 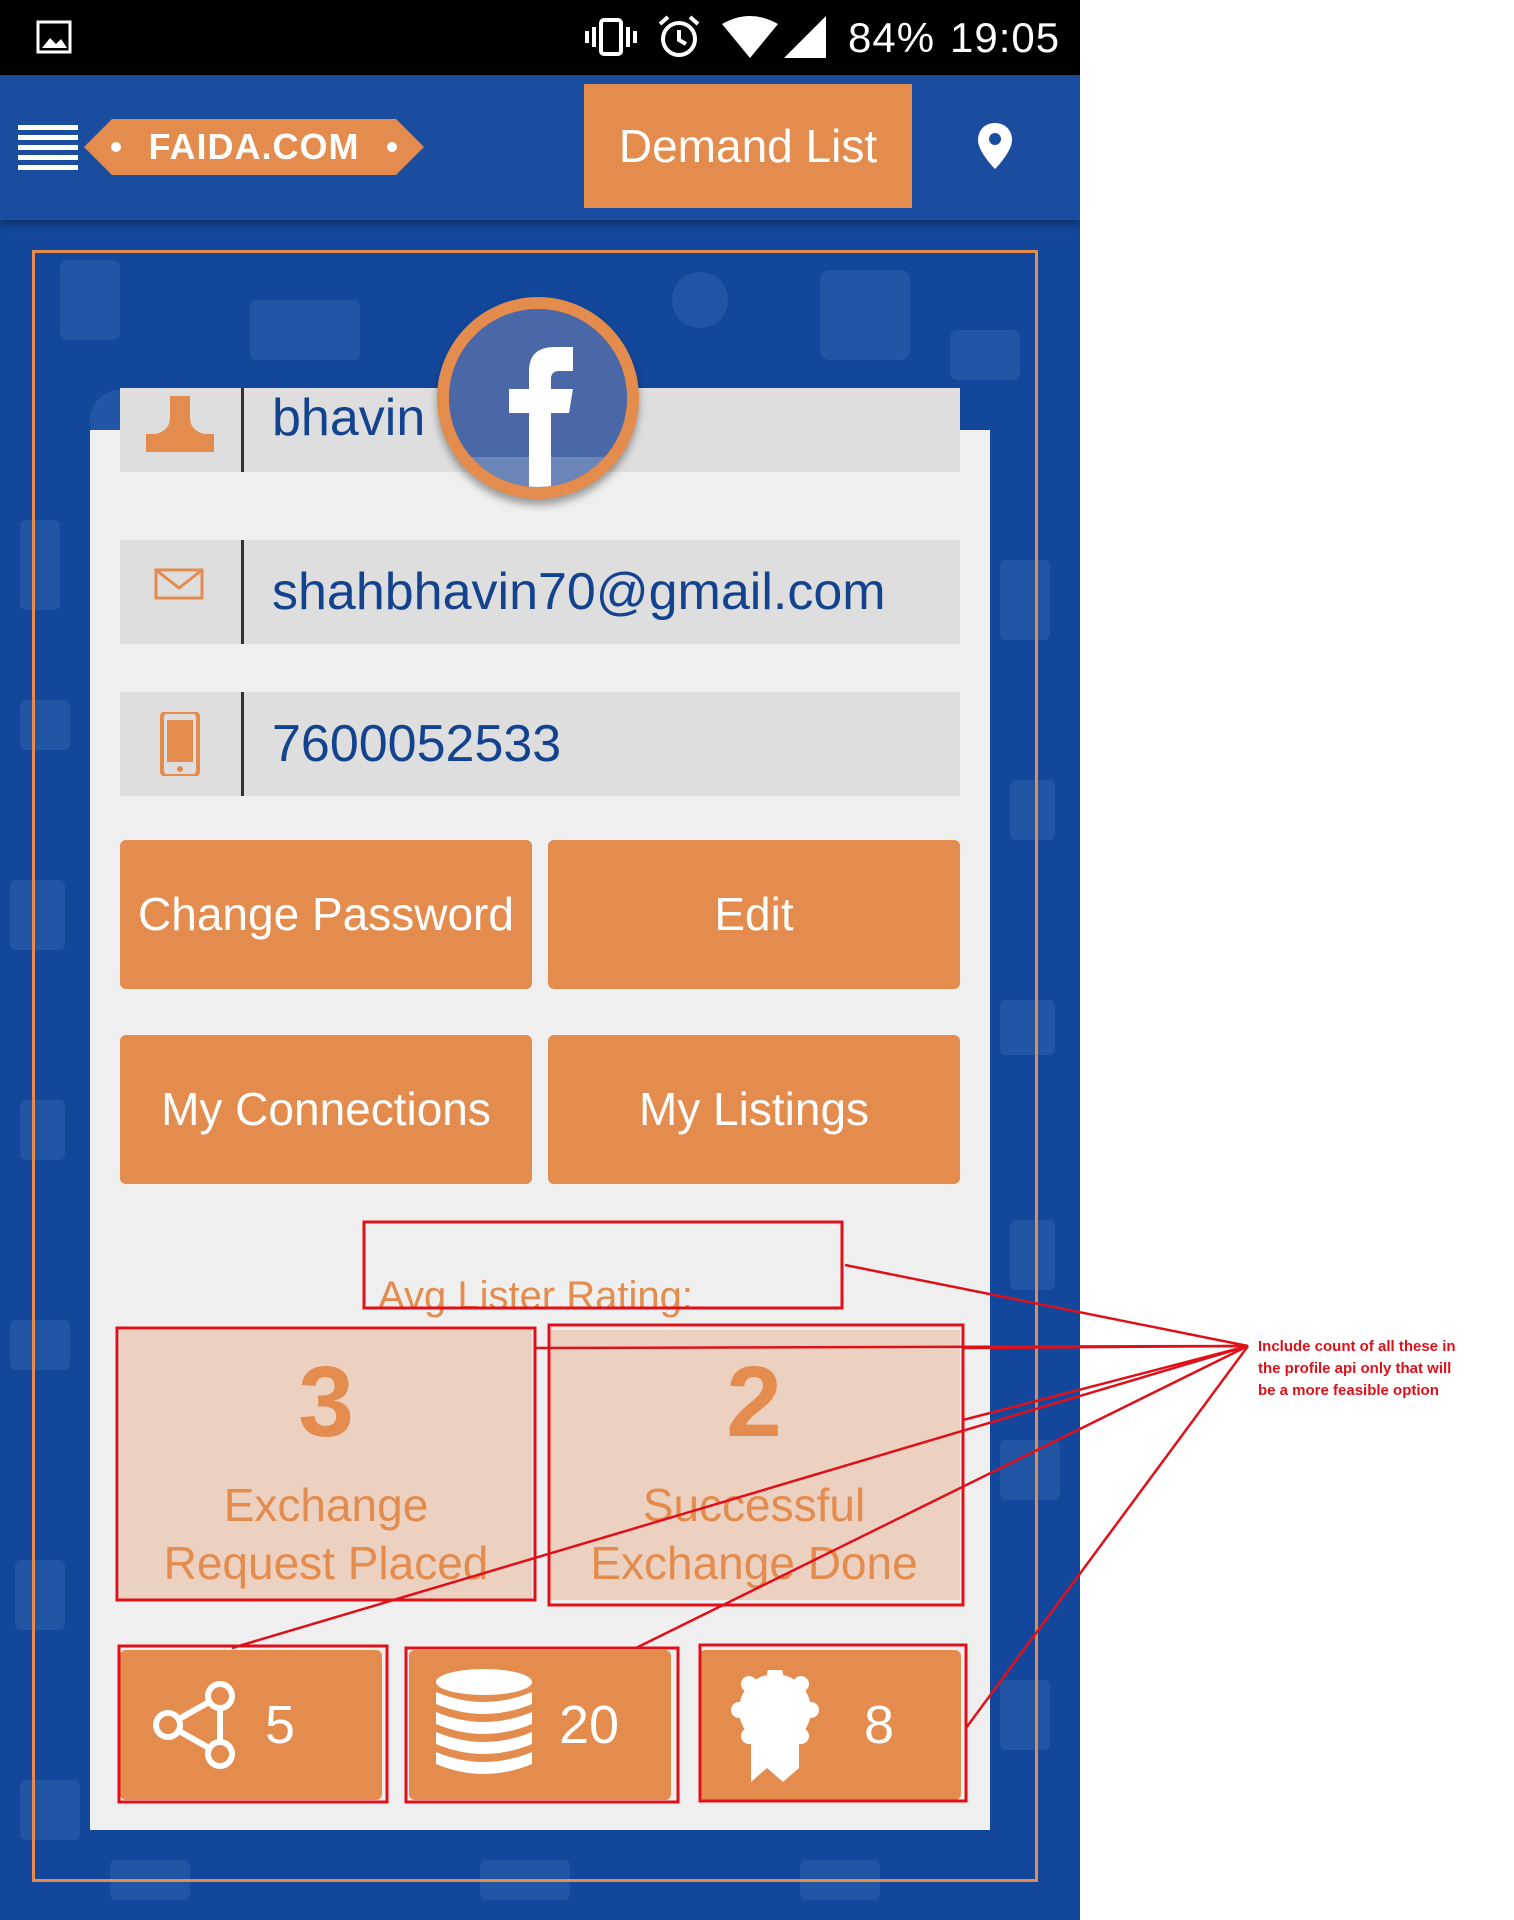 What do you see at coordinates (417, 744) in the screenshot?
I see `phone-value: 7600052533` at bounding box center [417, 744].